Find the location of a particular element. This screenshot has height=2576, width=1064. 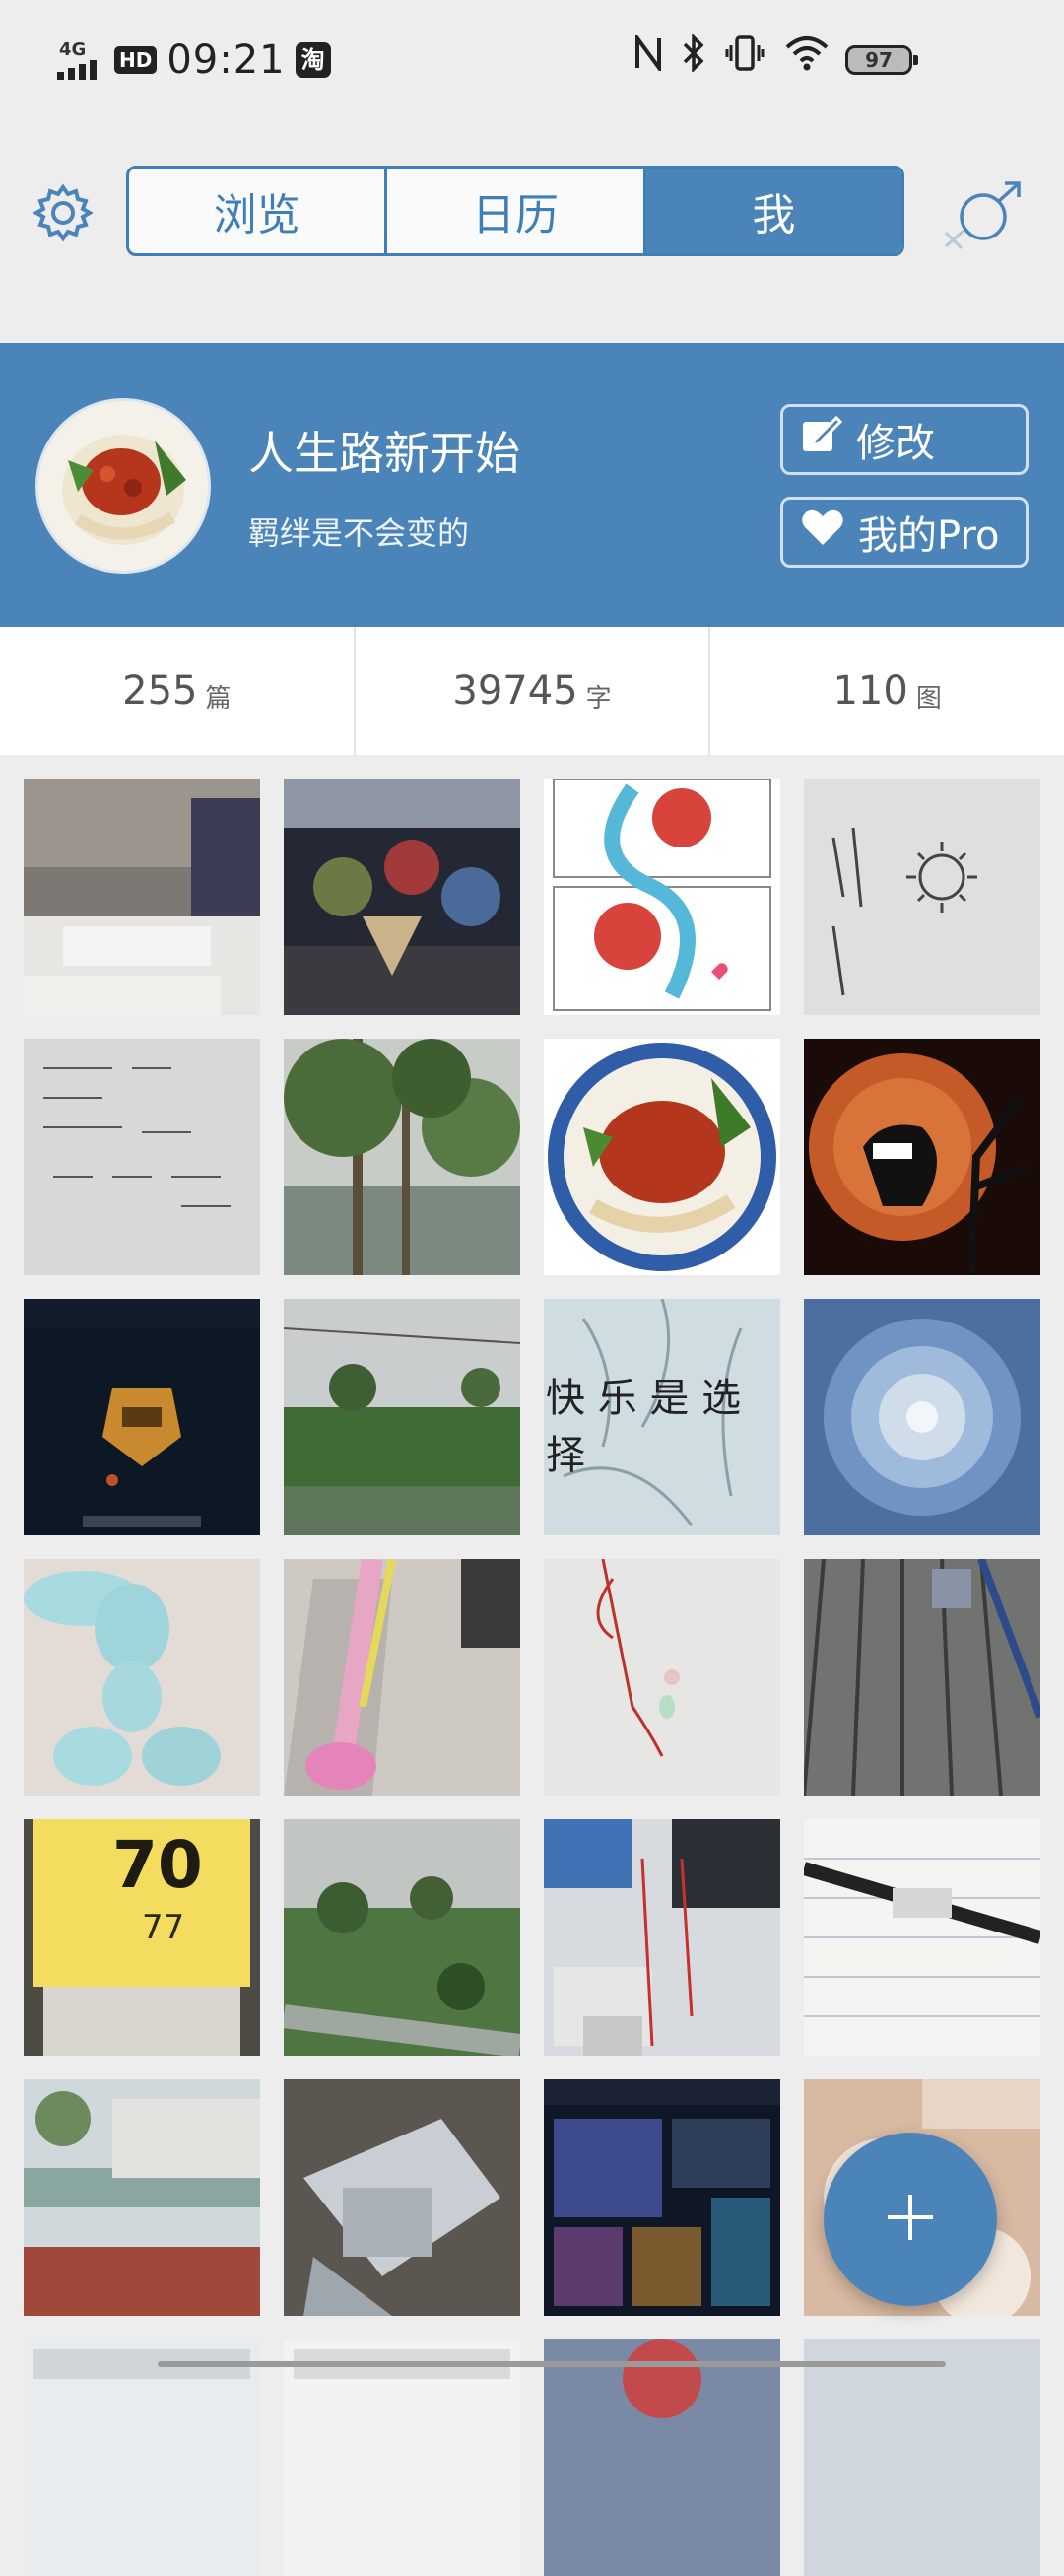

stats-bar: 255 篇 39745 字 110 图 is located at coordinates (532, 691).